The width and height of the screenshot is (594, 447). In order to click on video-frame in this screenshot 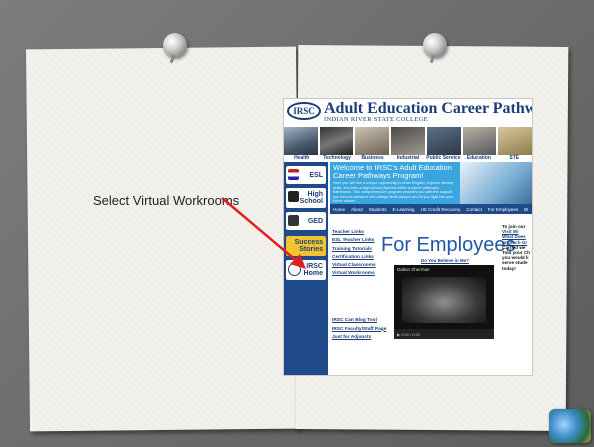, I will do `click(444, 300)`.